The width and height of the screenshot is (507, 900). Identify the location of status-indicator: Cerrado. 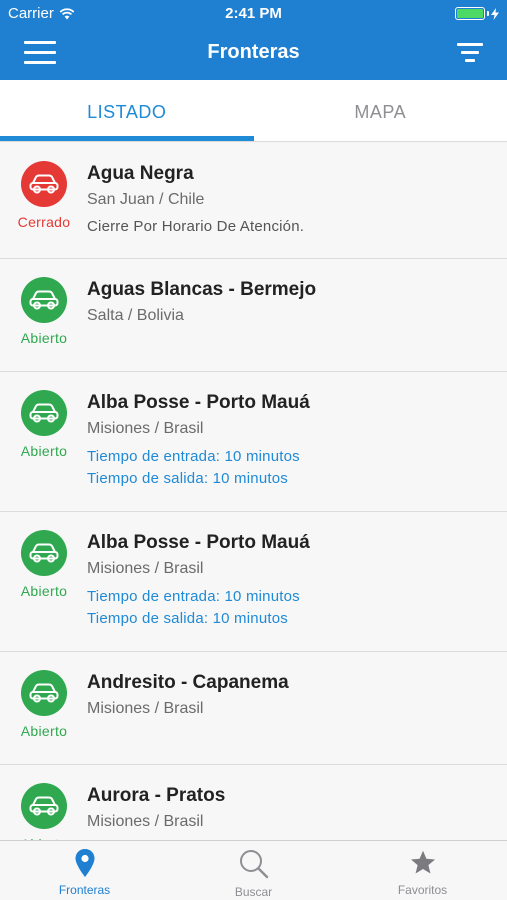
(44, 195).